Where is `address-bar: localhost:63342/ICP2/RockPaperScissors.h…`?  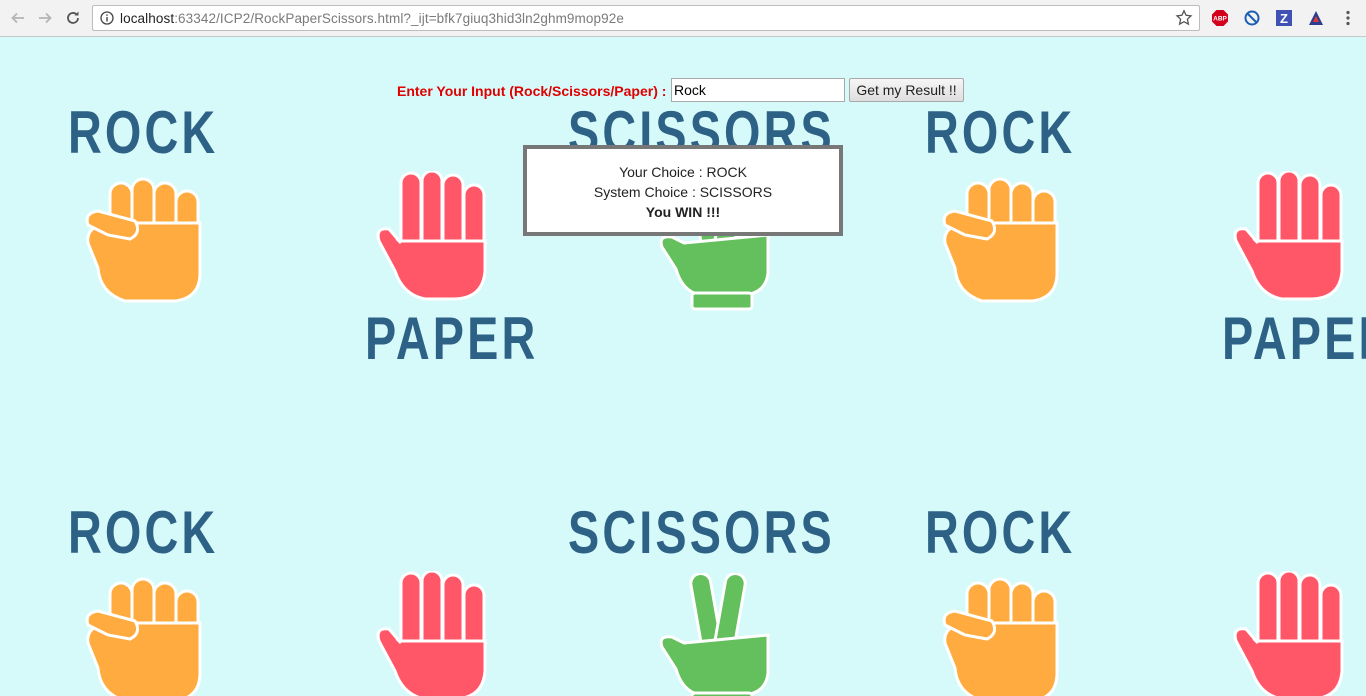
address-bar: localhost:63342/ICP2/RockPaperScissors.h… is located at coordinates (646, 18).